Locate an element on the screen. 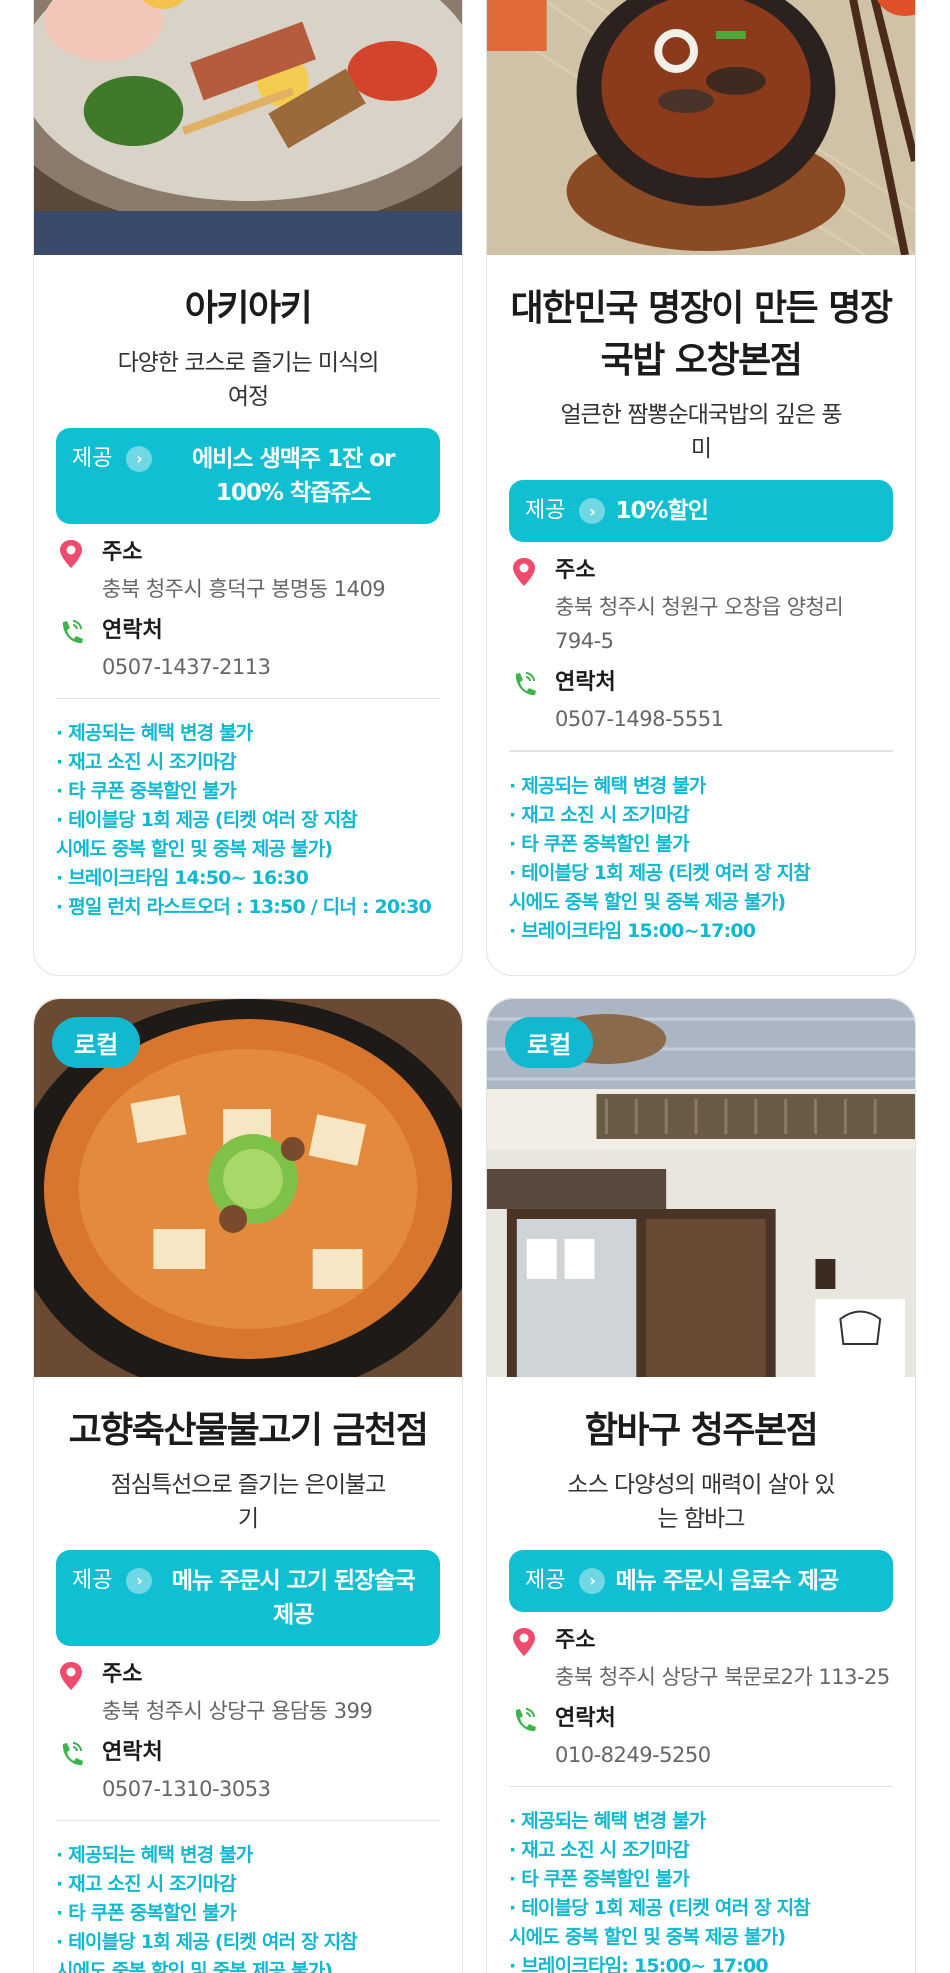 This screenshot has height=1973, width=950. address-value: 충북 청주시 상당구 북문로2가 113-25 is located at coordinates (722, 1676).